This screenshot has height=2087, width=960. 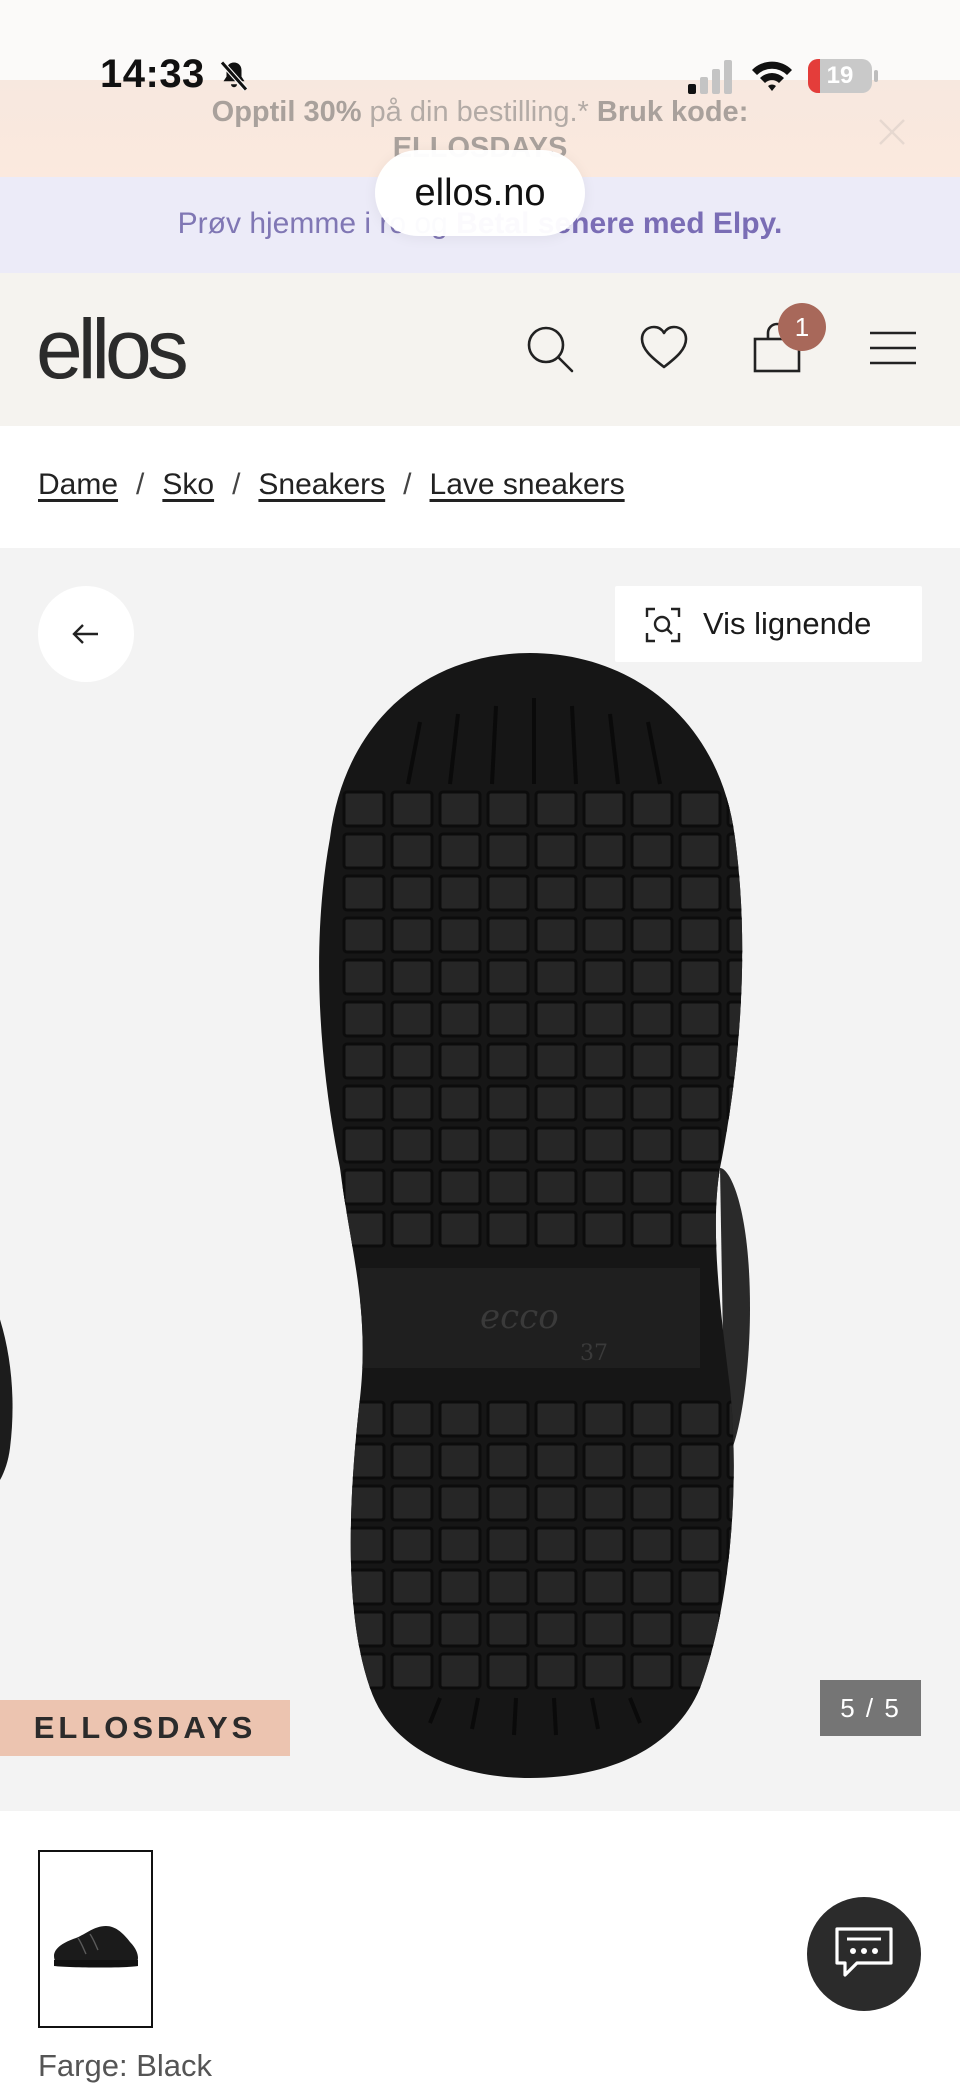 What do you see at coordinates (78, 484) in the screenshot?
I see `breadcrumb-dame: Dame` at bounding box center [78, 484].